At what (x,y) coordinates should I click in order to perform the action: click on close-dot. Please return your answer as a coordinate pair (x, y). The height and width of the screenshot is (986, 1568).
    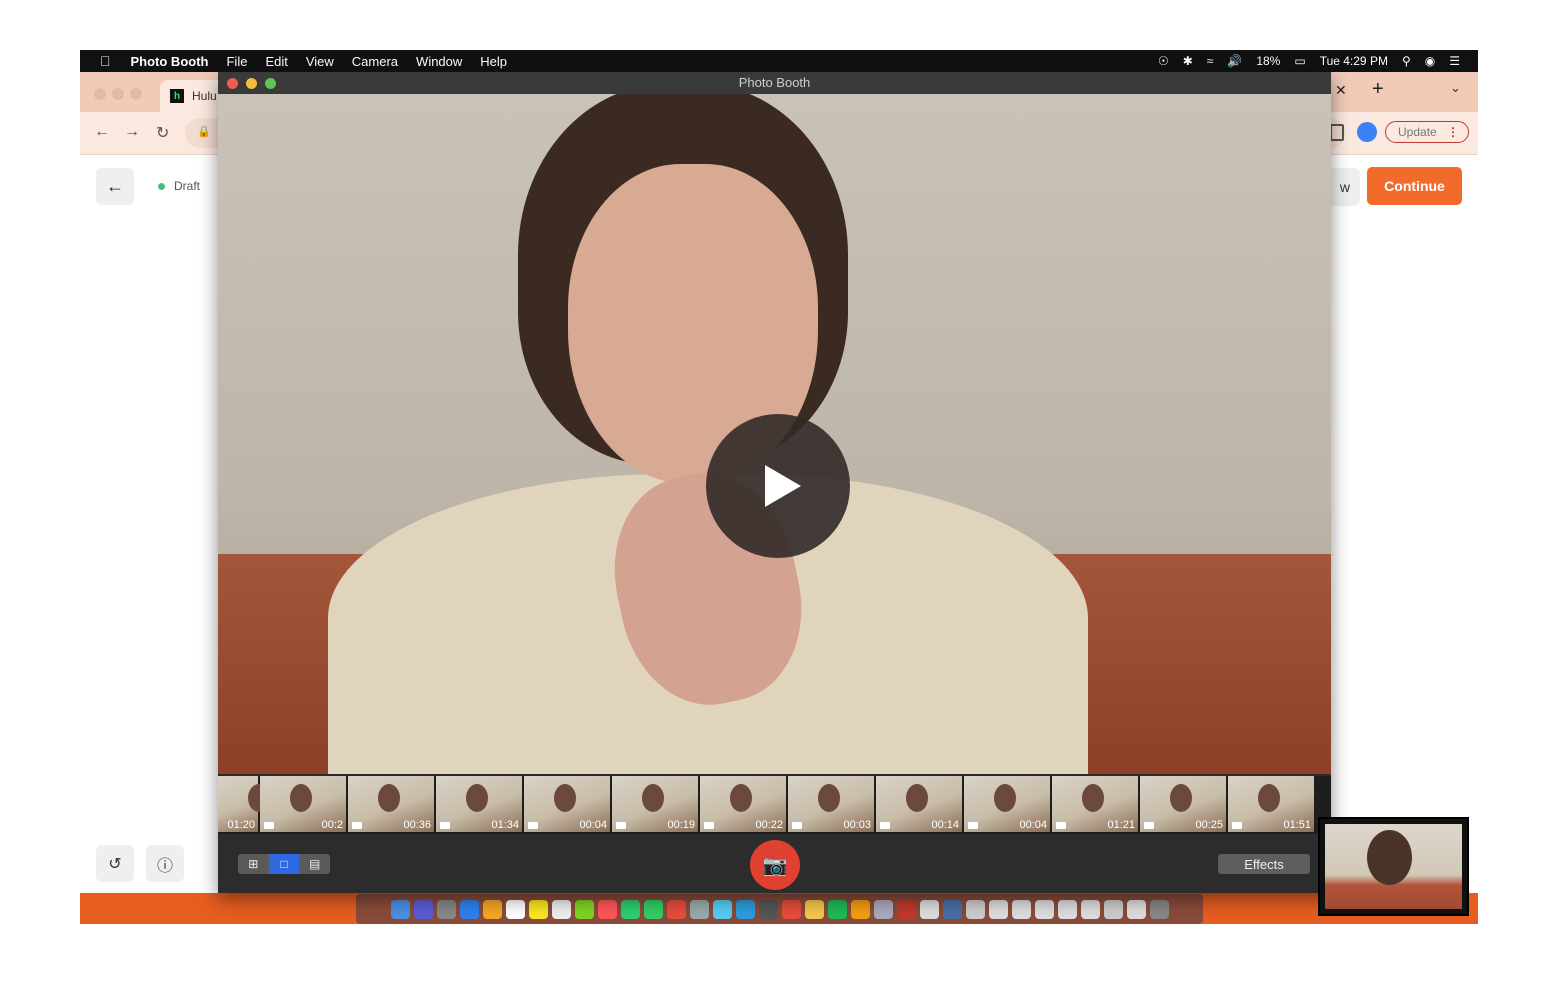
    Looking at the image, I should click on (100, 94).